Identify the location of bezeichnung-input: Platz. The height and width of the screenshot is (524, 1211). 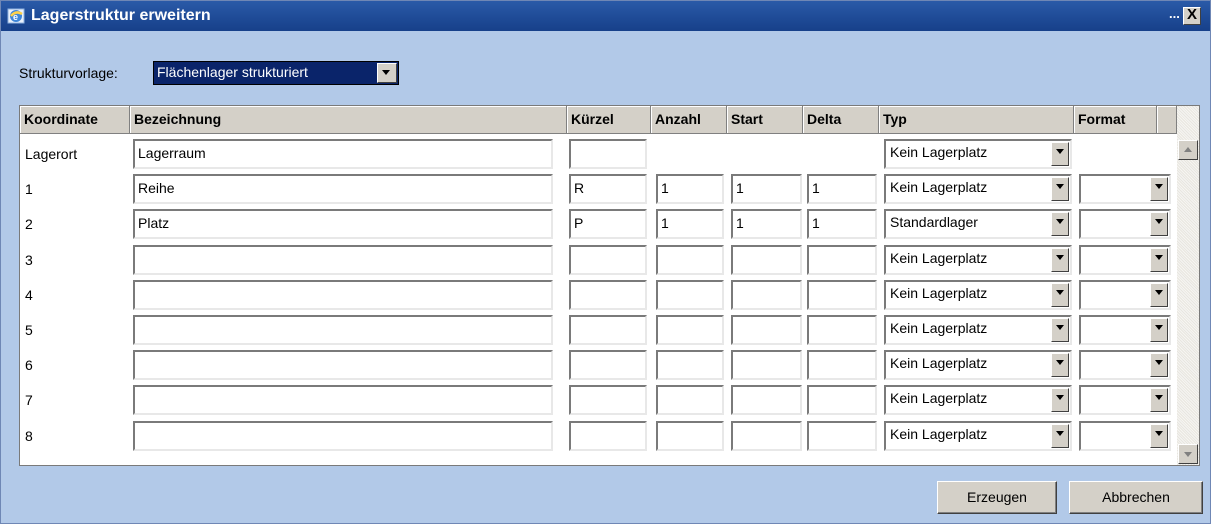
(343, 224).